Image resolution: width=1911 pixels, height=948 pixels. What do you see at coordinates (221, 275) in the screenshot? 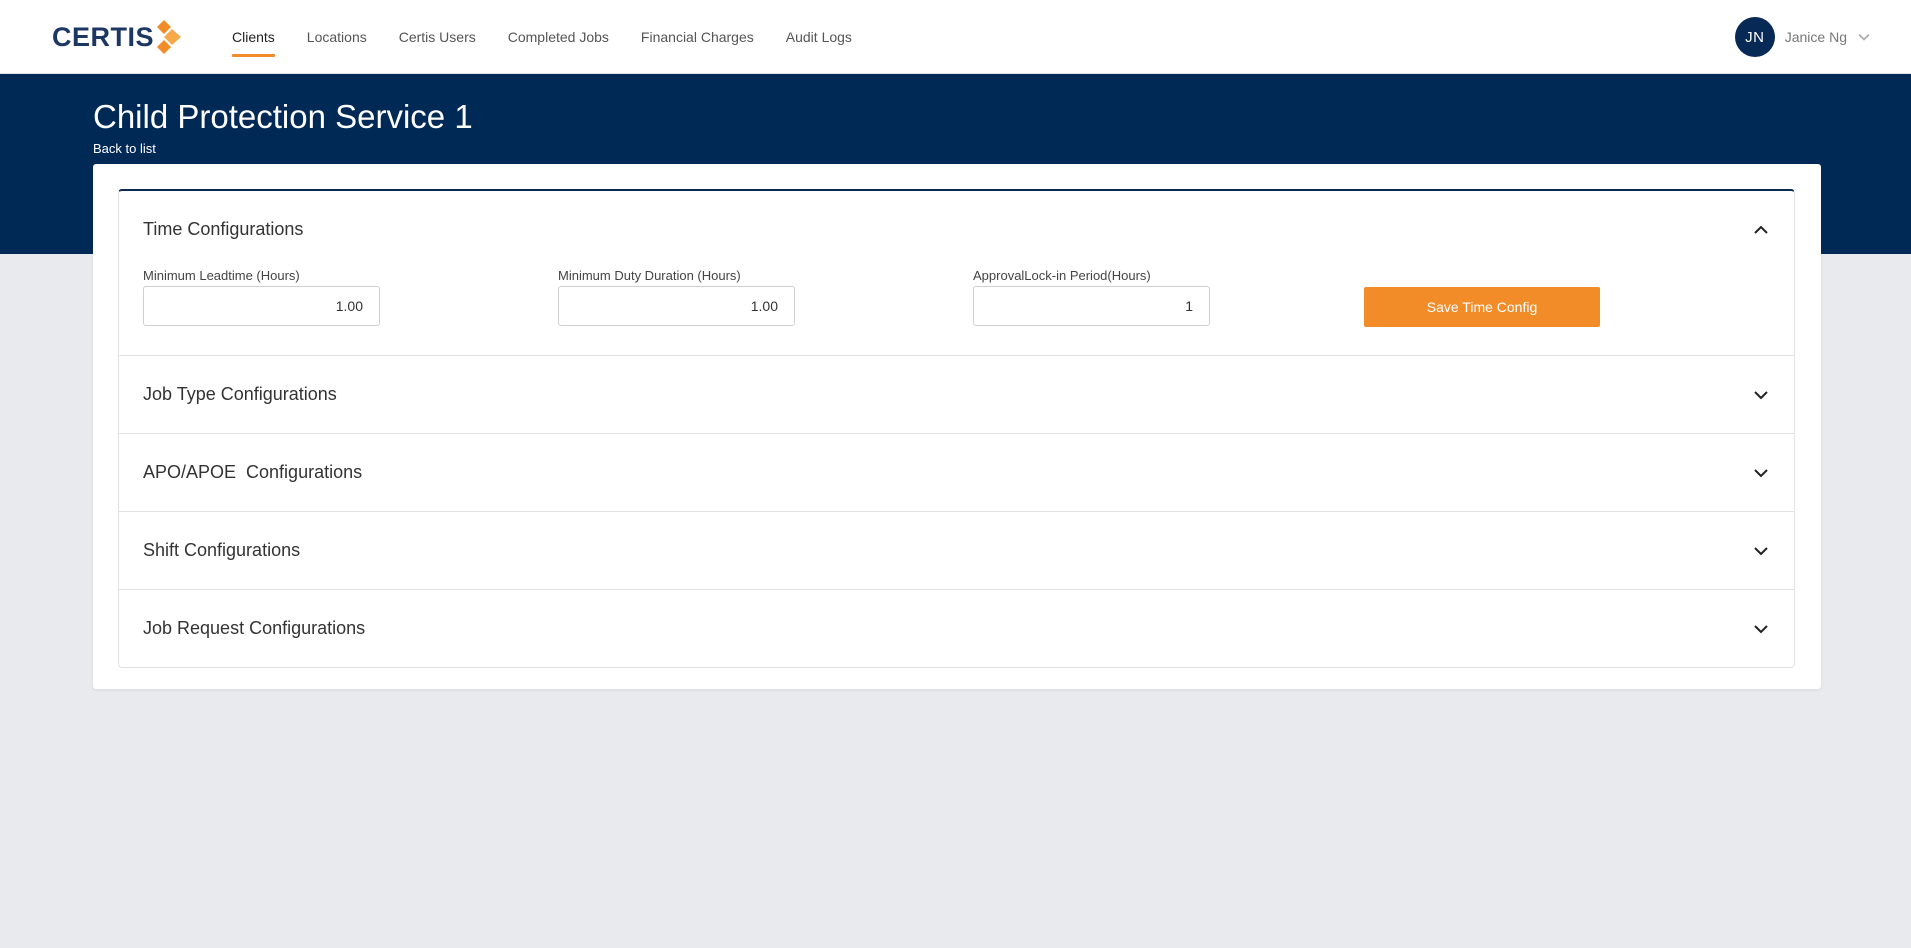
I see `min-leadtime-label: Minimum Leadtime (Hours)` at bounding box center [221, 275].